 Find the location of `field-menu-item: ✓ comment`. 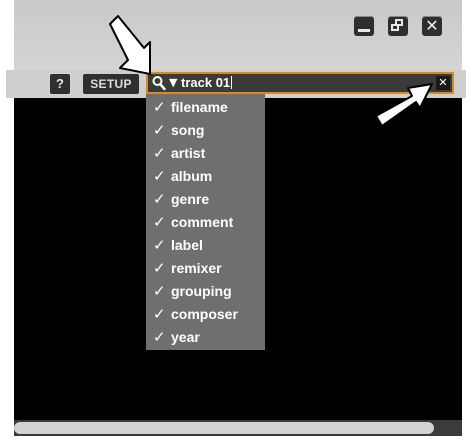

field-menu-item: ✓ comment is located at coordinates (205, 222).